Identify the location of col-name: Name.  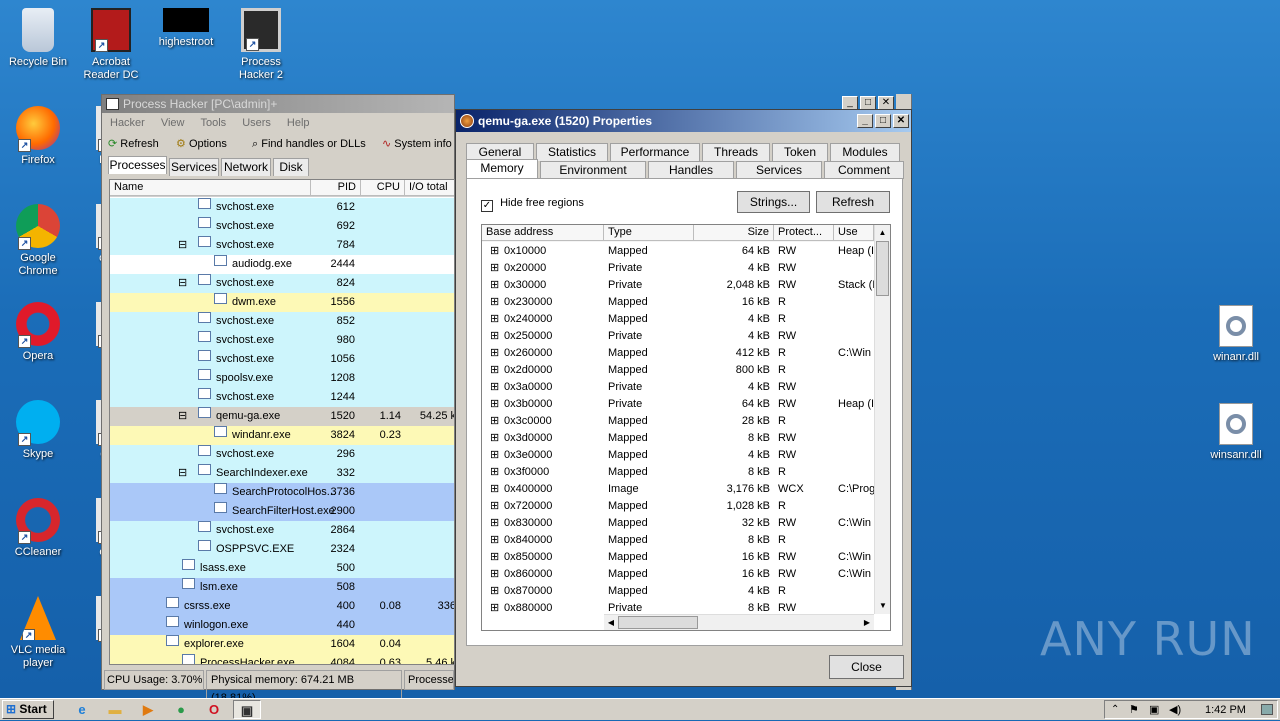
(210, 188).